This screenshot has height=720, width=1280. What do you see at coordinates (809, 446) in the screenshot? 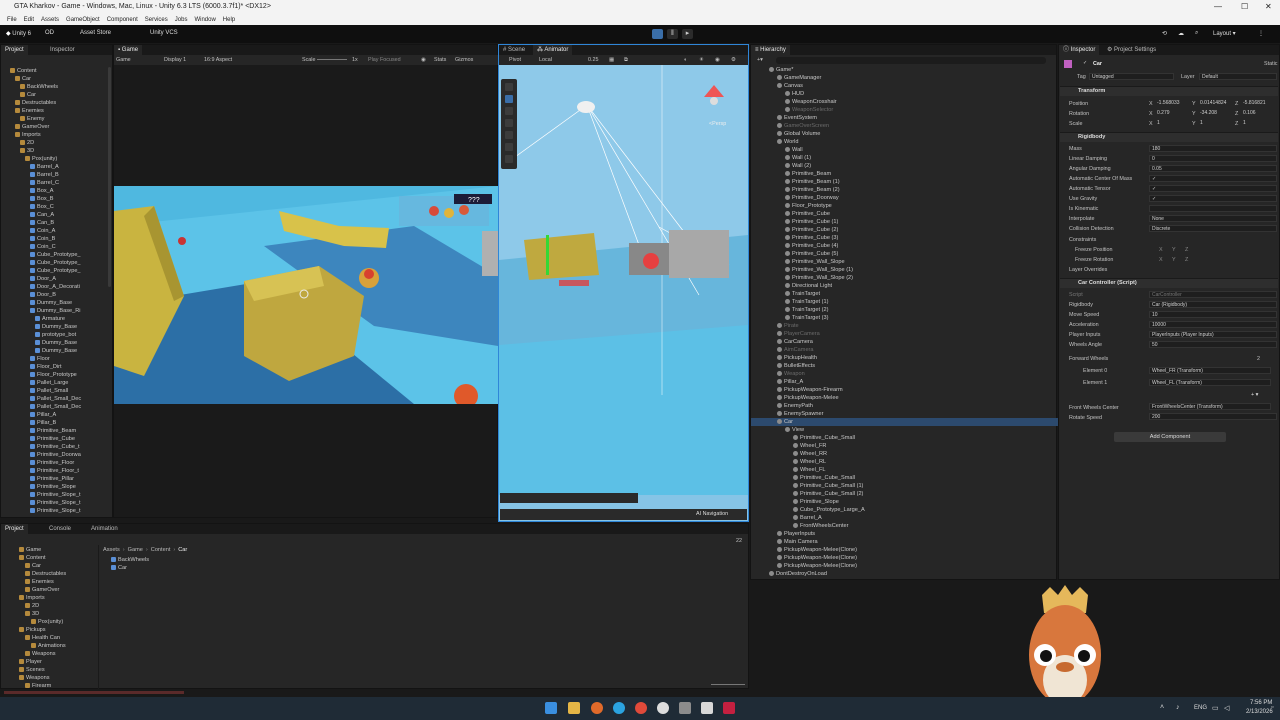
I see `hierarchy-item: Wheel_FR` at bounding box center [809, 446].